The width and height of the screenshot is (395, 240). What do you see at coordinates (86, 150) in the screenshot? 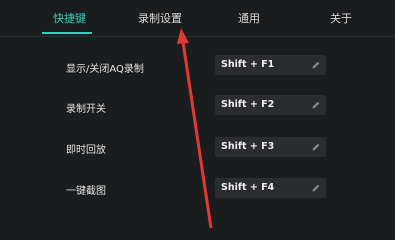
I see `shortcut-label-instant-replay: 即时回放` at bounding box center [86, 150].